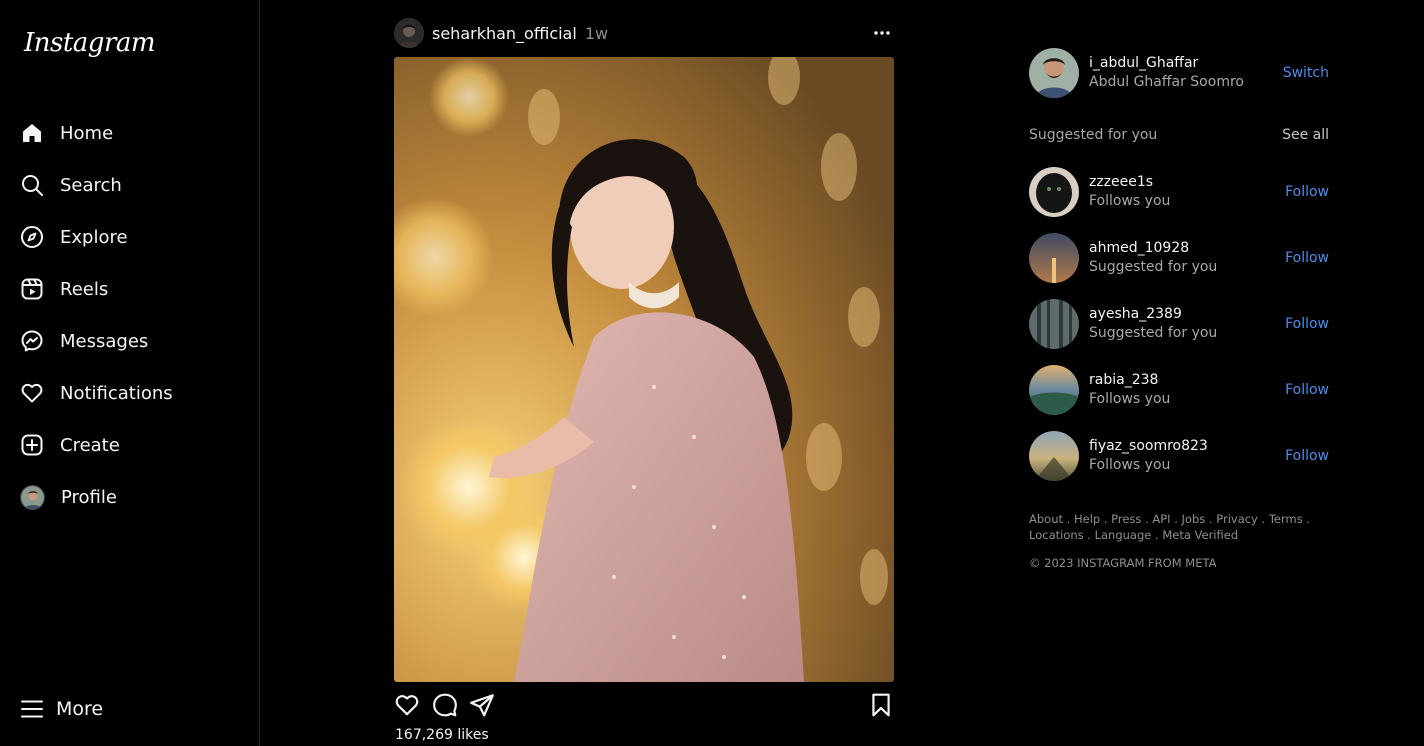  Describe the element at coordinates (1179, 456) in the screenshot. I see `suggestion-row: fiyaz_soomro823 Follows you Follow` at that location.